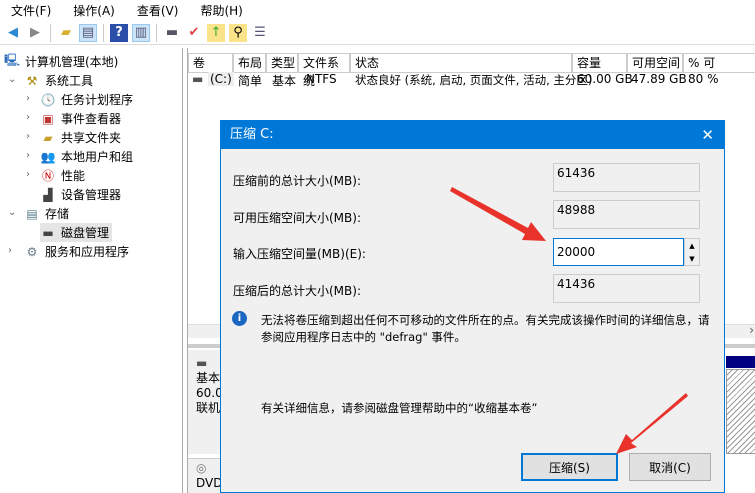 The width and height of the screenshot is (755, 493). I want to click on disk-status: 联机, so click(208, 408).